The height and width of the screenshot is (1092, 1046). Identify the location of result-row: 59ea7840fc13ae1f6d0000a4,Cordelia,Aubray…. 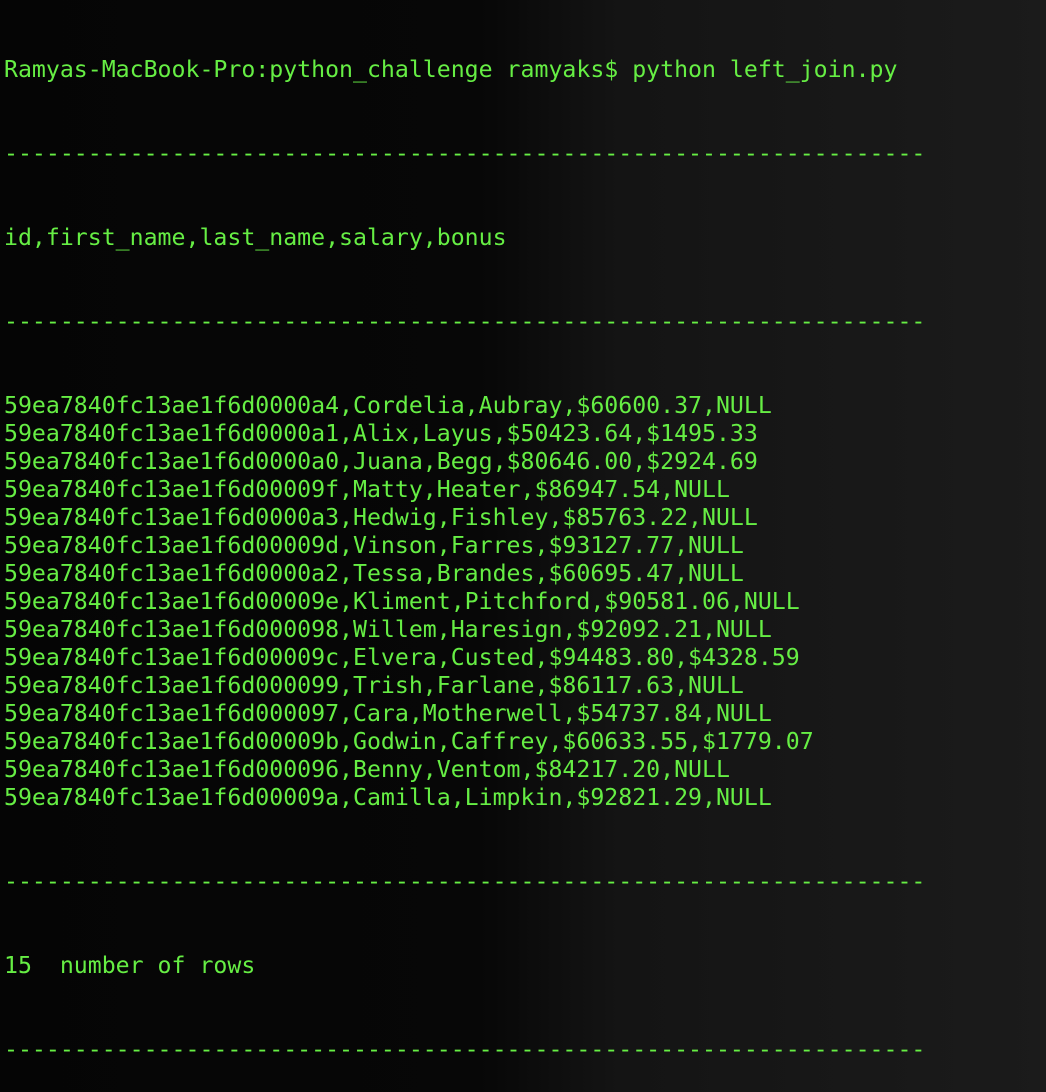
(388, 405).